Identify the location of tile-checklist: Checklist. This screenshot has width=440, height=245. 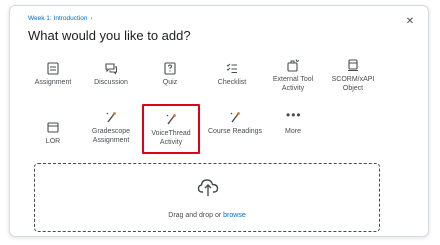
(232, 74).